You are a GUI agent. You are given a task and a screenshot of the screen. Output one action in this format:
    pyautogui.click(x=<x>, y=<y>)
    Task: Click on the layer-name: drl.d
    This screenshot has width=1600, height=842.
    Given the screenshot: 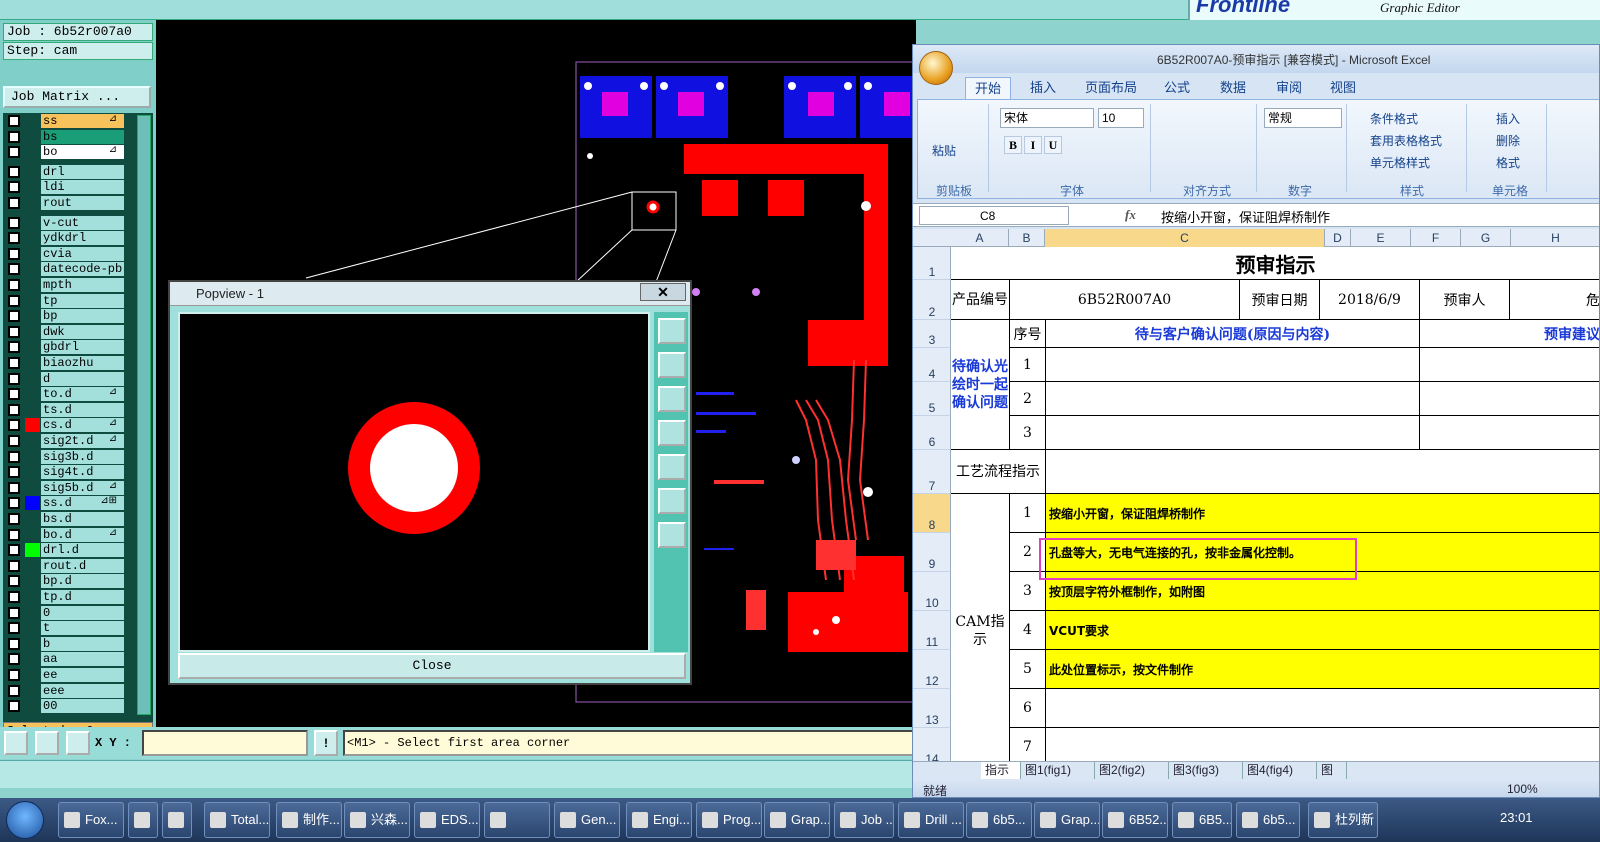 What is the action you would take?
    pyautogui.click(x=82, y=550)
    